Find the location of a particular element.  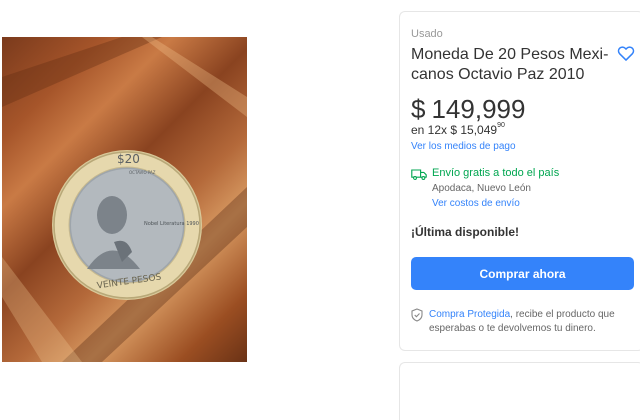

coin-denomination: $20 is located at coordinates (128, 159).